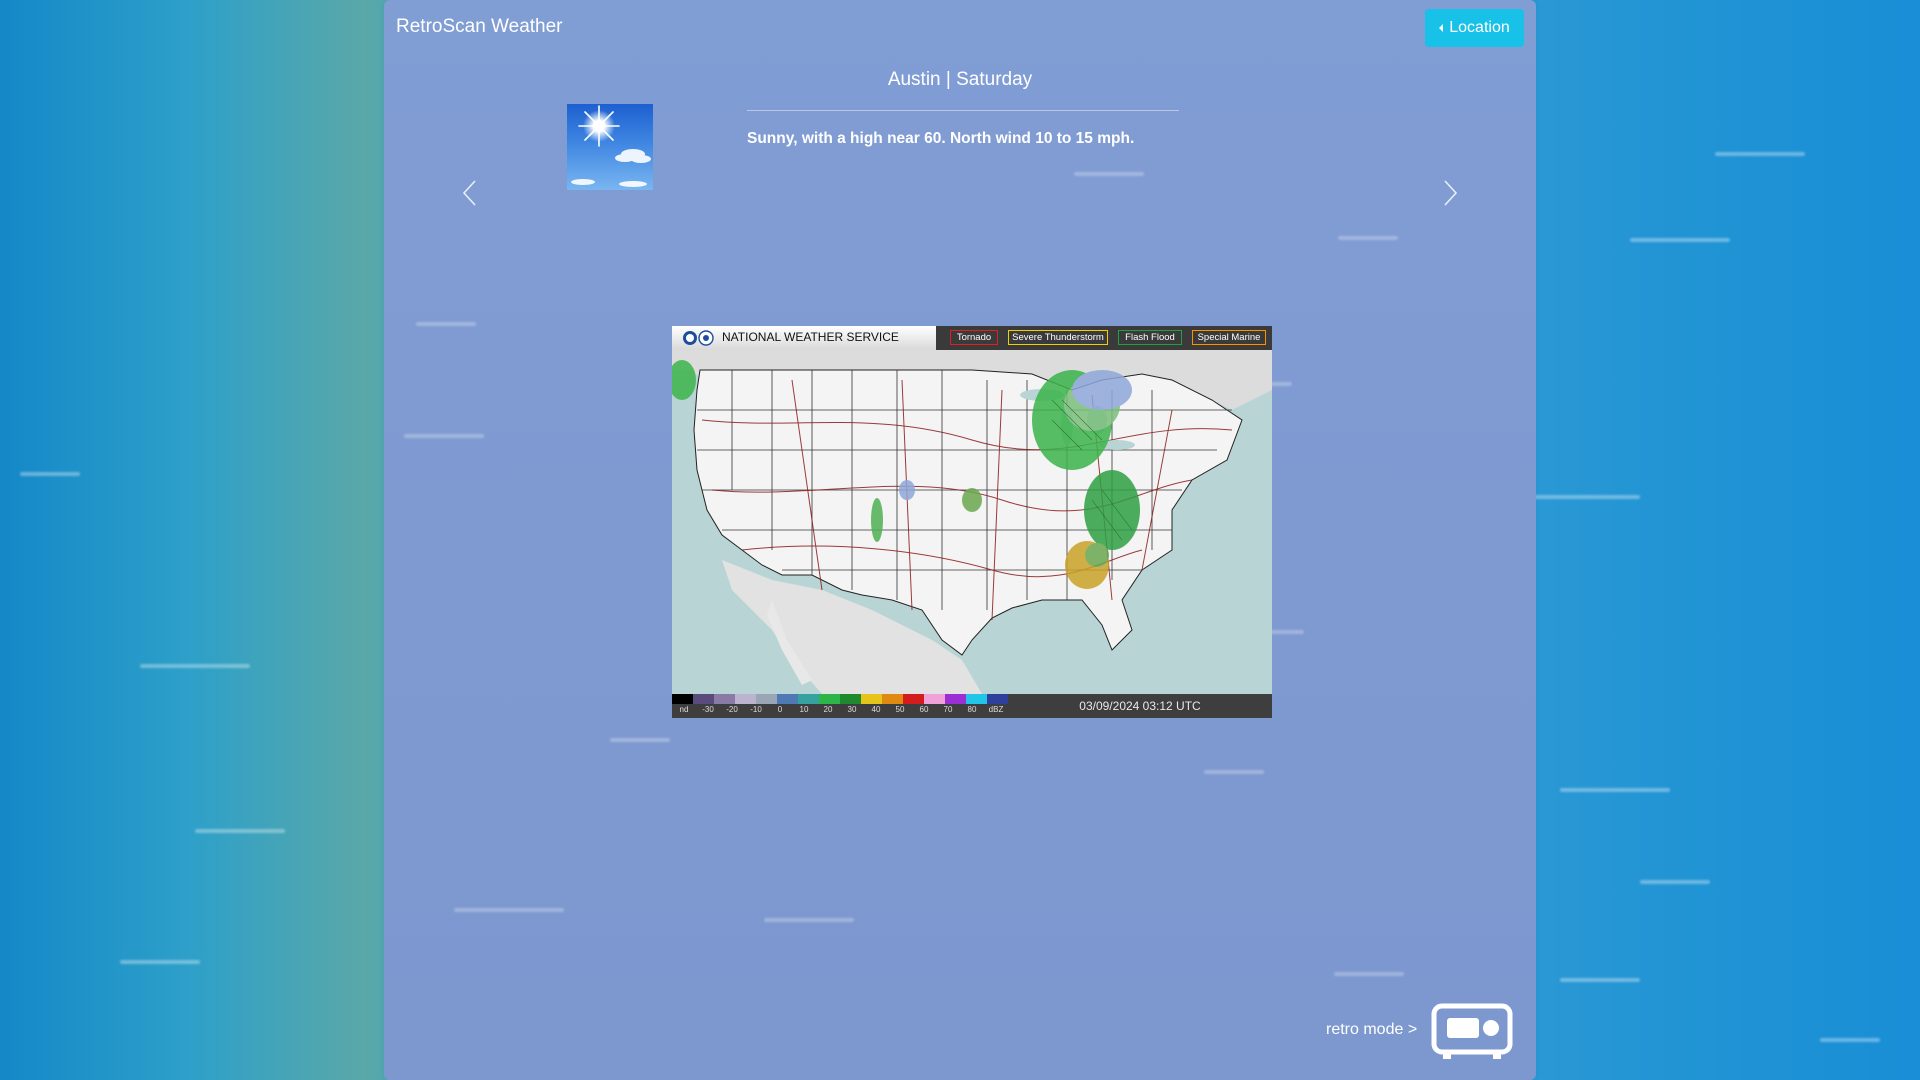 This screenshot has width=1920, height=1080. I want to click on chevron-right-icon, so click(1451, 193).